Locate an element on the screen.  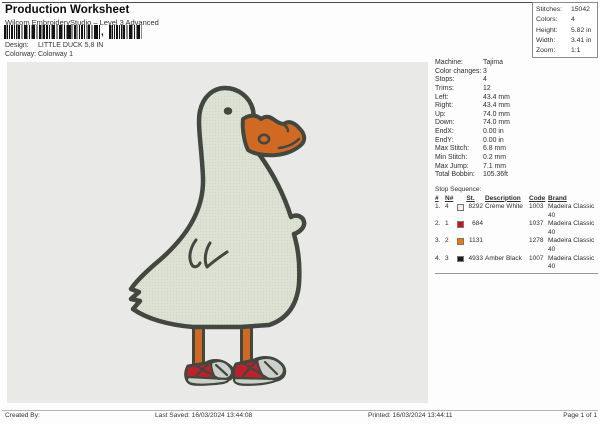
col-header-brand: Brand is located at coordinates (557, 198).